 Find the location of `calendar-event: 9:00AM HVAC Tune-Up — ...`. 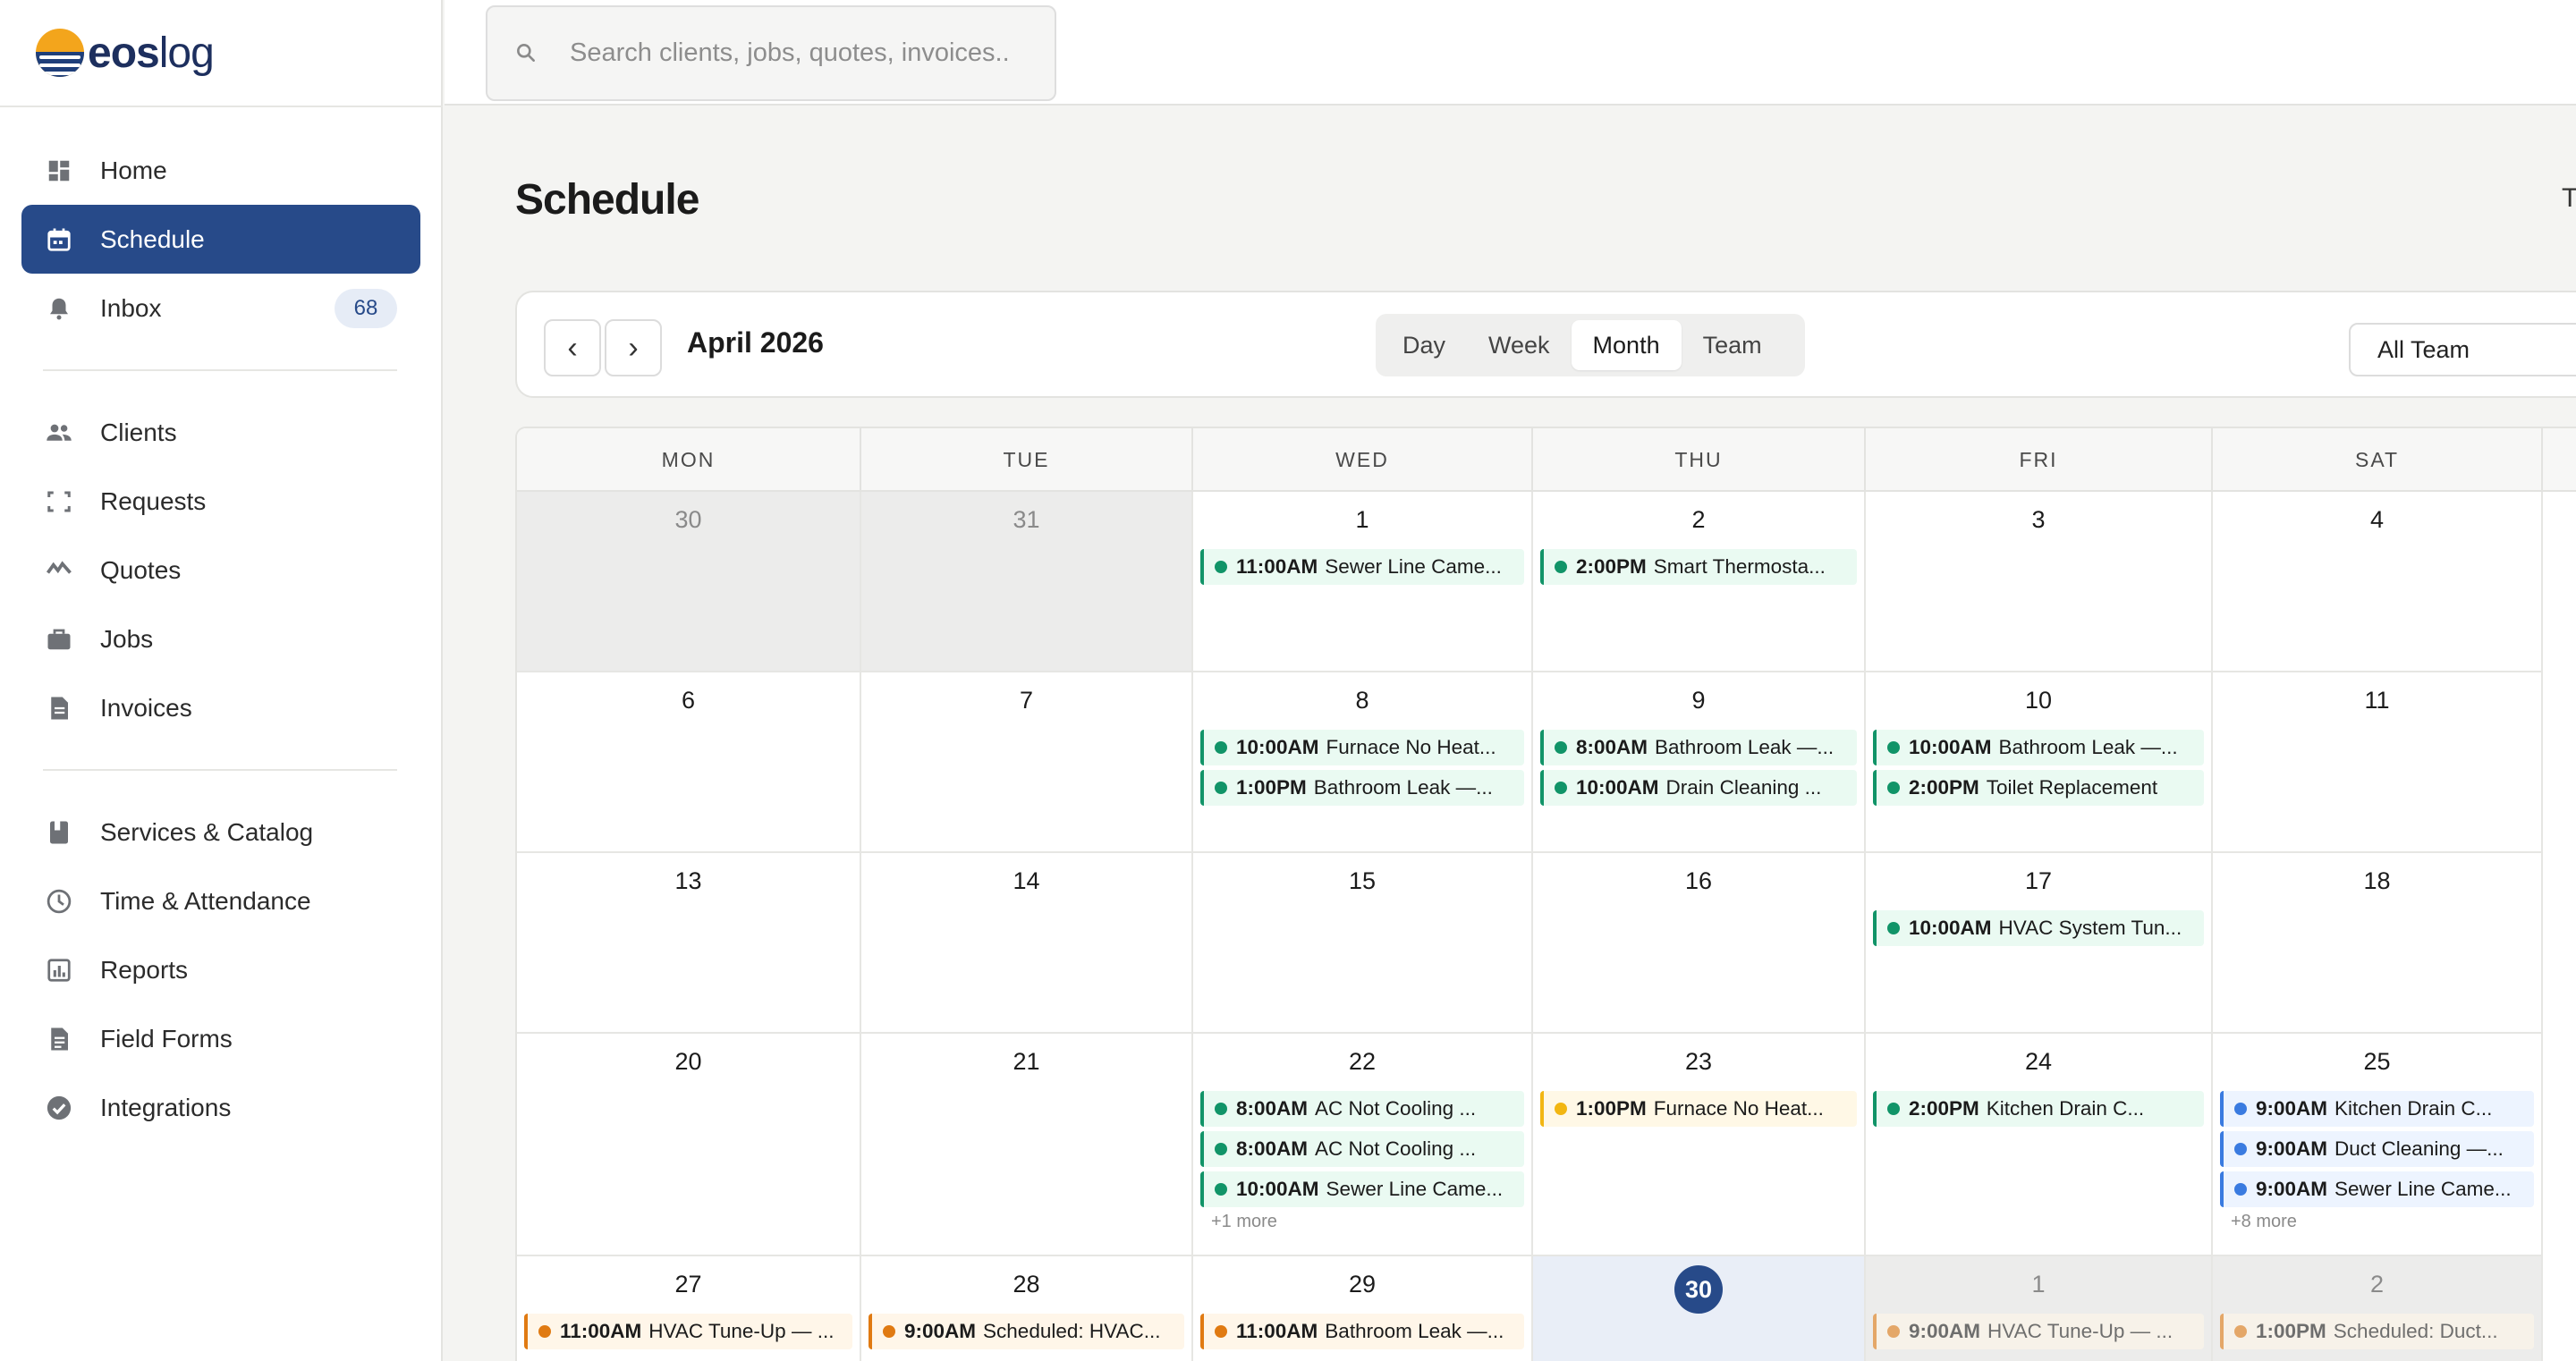

calendar-event: 9:00AM HVAC Tune-Up — ... is located at coordinates (2038, 1331).